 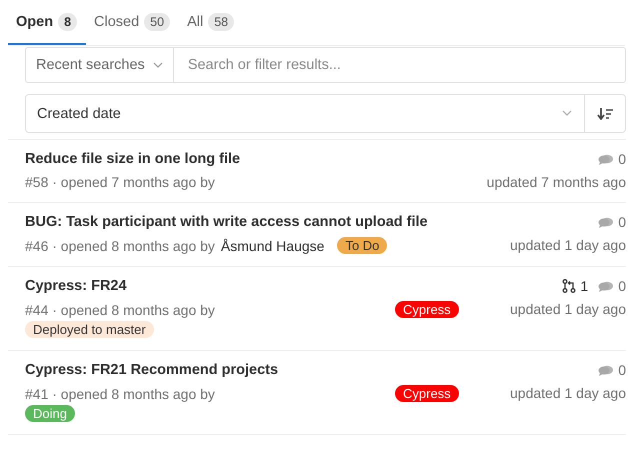 I want to click on sort-icon, so click(x=605, y=113).